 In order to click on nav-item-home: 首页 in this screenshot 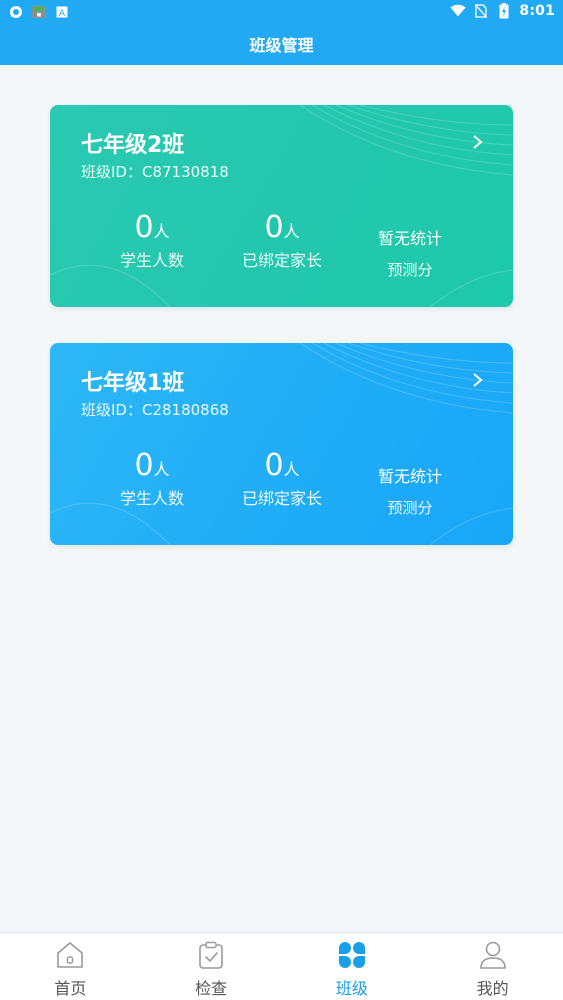, I will do `click(70, 966)`.